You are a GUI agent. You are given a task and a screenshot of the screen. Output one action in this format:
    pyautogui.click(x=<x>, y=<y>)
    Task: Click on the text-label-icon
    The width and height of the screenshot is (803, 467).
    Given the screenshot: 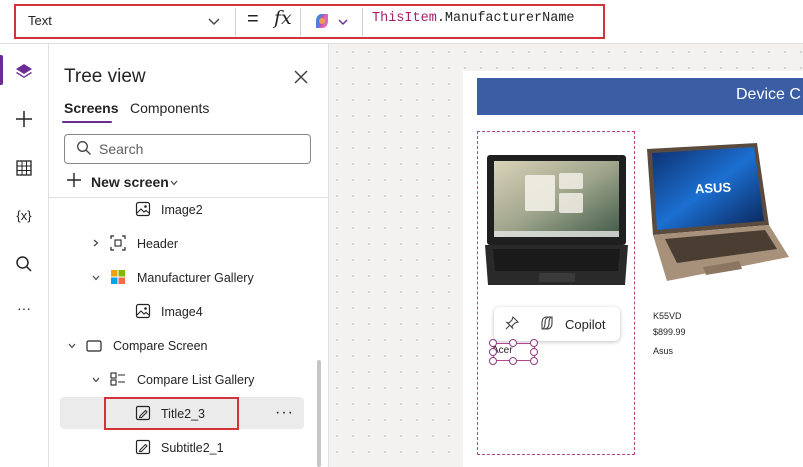 What is the action you would take?
    pyautogui.click(x=143, y=447)
    